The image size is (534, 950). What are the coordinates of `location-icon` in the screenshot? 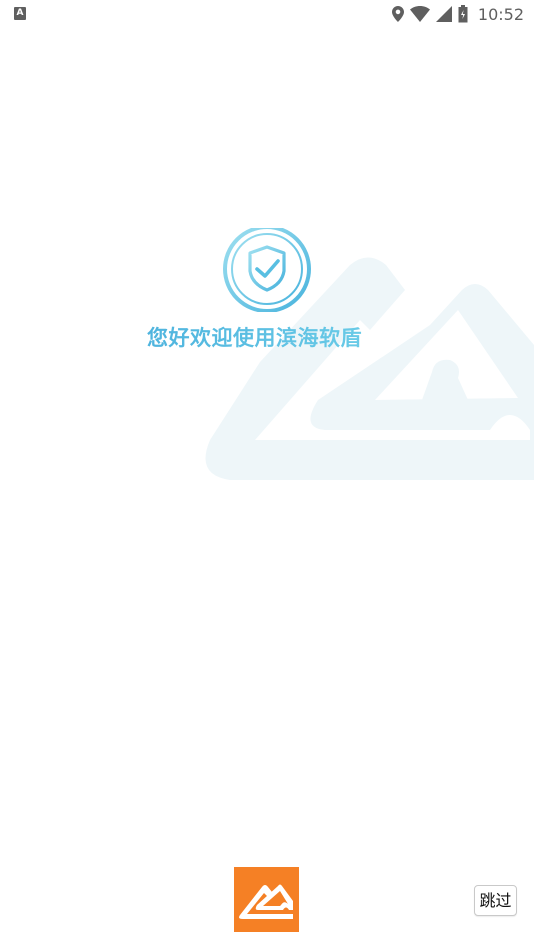 It's located at (397, 14).